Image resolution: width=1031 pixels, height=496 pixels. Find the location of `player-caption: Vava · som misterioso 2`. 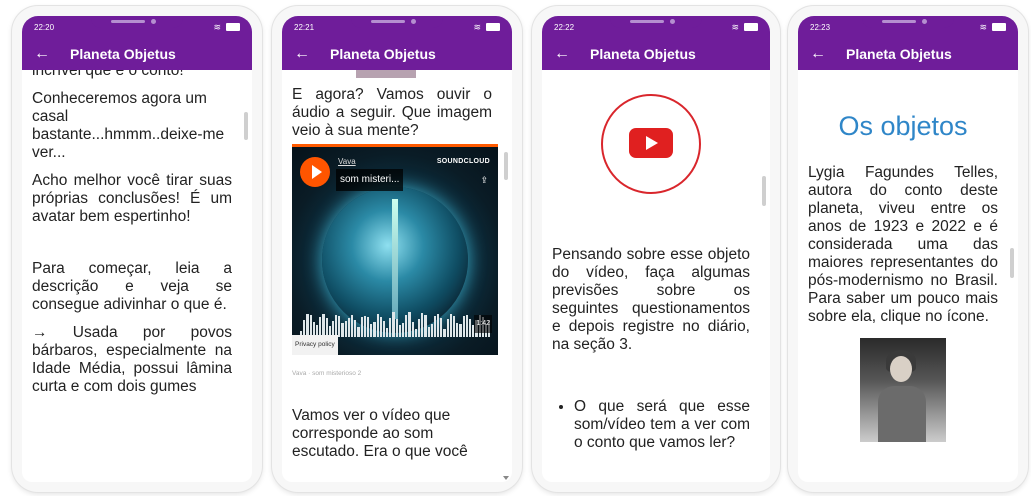

player-caption: Vava · som misterioso 2 is located at coordinates (392, 374).